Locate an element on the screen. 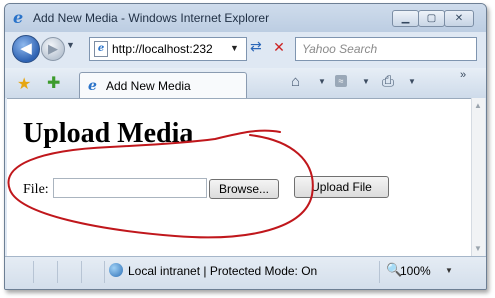 The width and height of the screenshot is (495, 298). ie-logo-icon: e is located at coordinates (18, 17).